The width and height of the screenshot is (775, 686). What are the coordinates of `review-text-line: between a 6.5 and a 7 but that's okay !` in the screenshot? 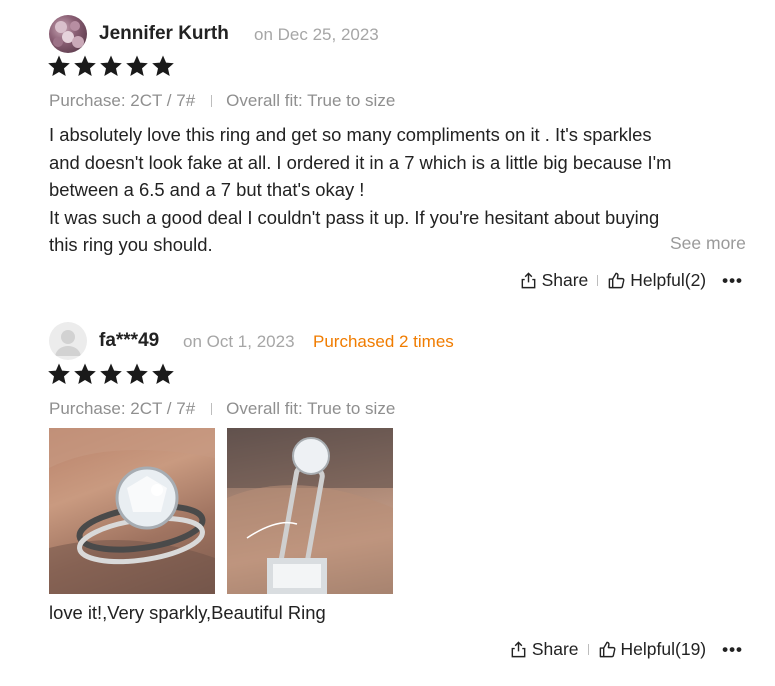 It's located at (207, 189).